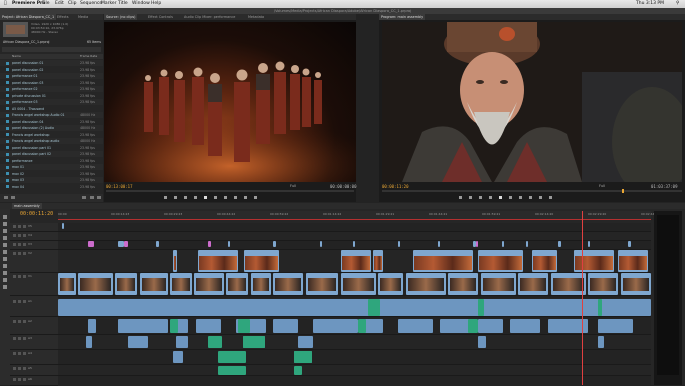 This screenshot has height=386, width=685. Describe the element at coordinates (230, 191) in the screenshot. I see `source-scrub-bar` at that location.